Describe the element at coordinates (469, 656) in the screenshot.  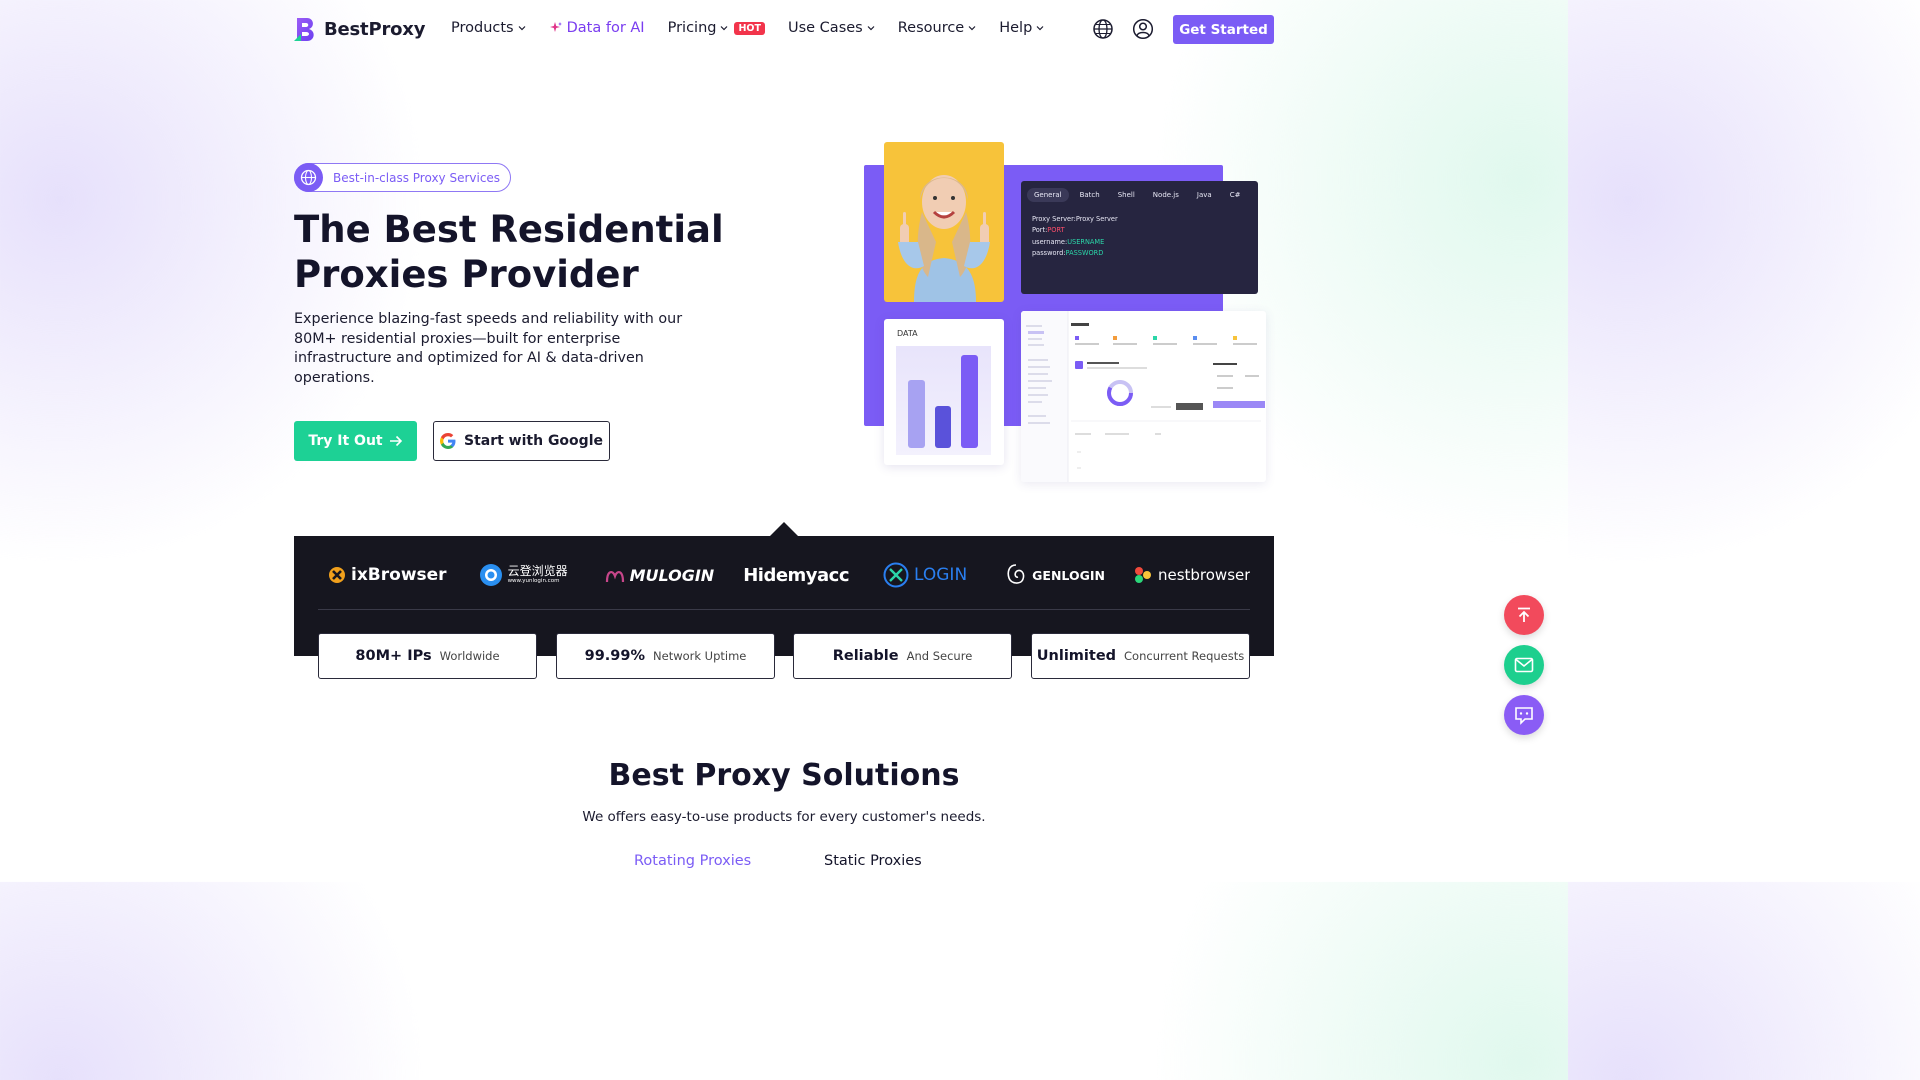
I see `stat-ips-label: Worldwide` at that location.